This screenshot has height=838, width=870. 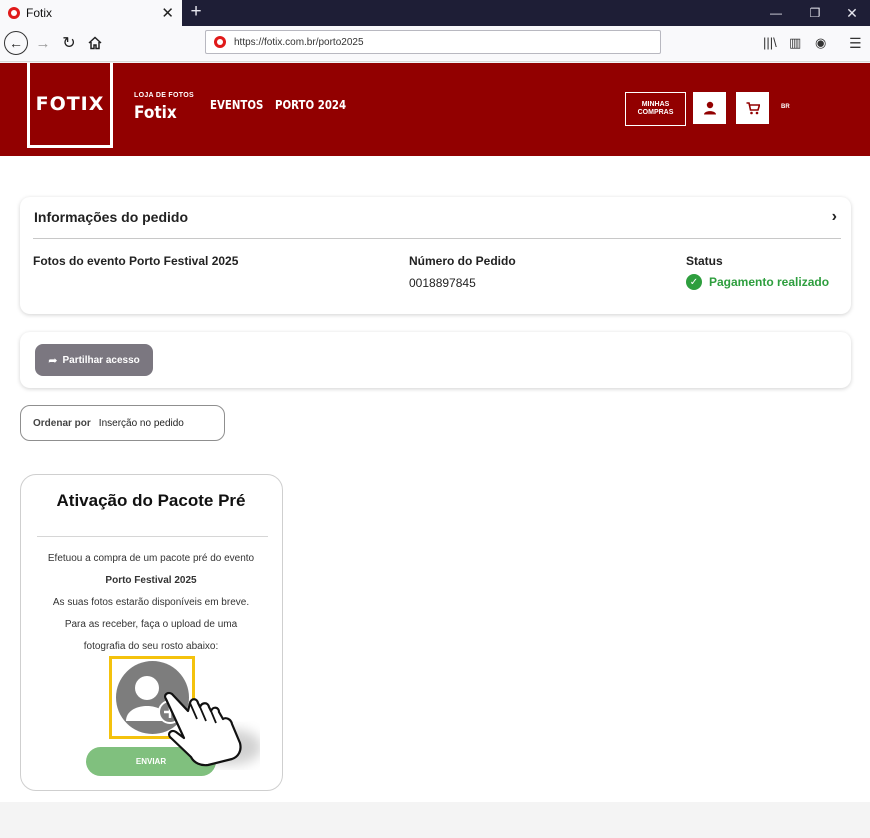 What do you see at coordinates (53, 360) in the screenshot?
I see `share-arrow-icon: ➦` at bounding box center [53, 360].